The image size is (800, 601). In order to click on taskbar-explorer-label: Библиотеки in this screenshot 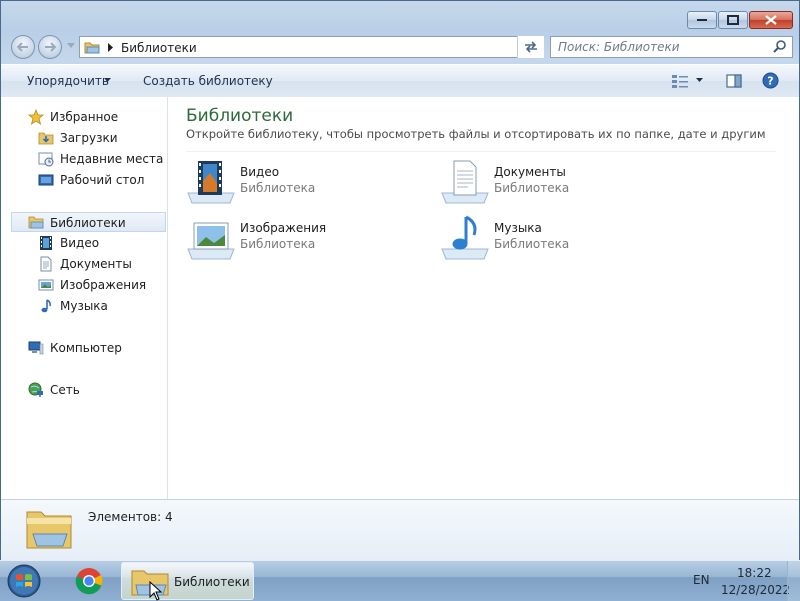, I will do `click(212, 582)`.